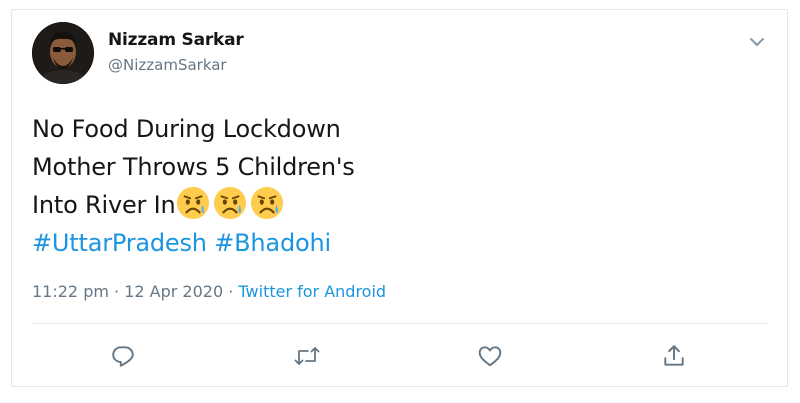 This screenshot has height=403, width=800. What do you see at coordinates (392, 243) in the screenshot?
I see `hashtag-line: #UttarPradesh #Bhadohi` at bounding box center [392, 243].